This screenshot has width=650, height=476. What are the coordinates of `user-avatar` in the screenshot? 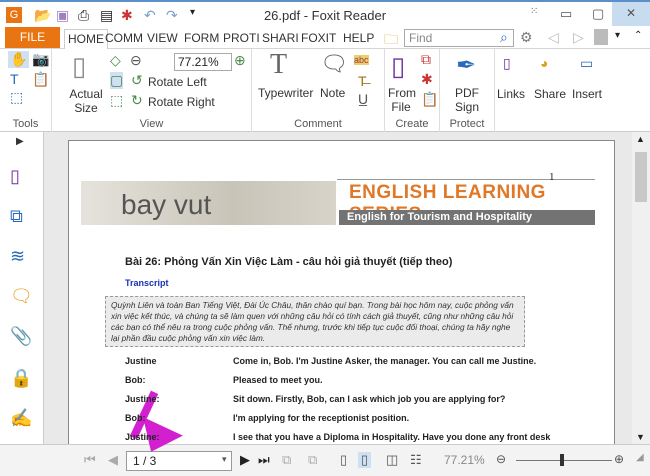 It's located at (601, 37).